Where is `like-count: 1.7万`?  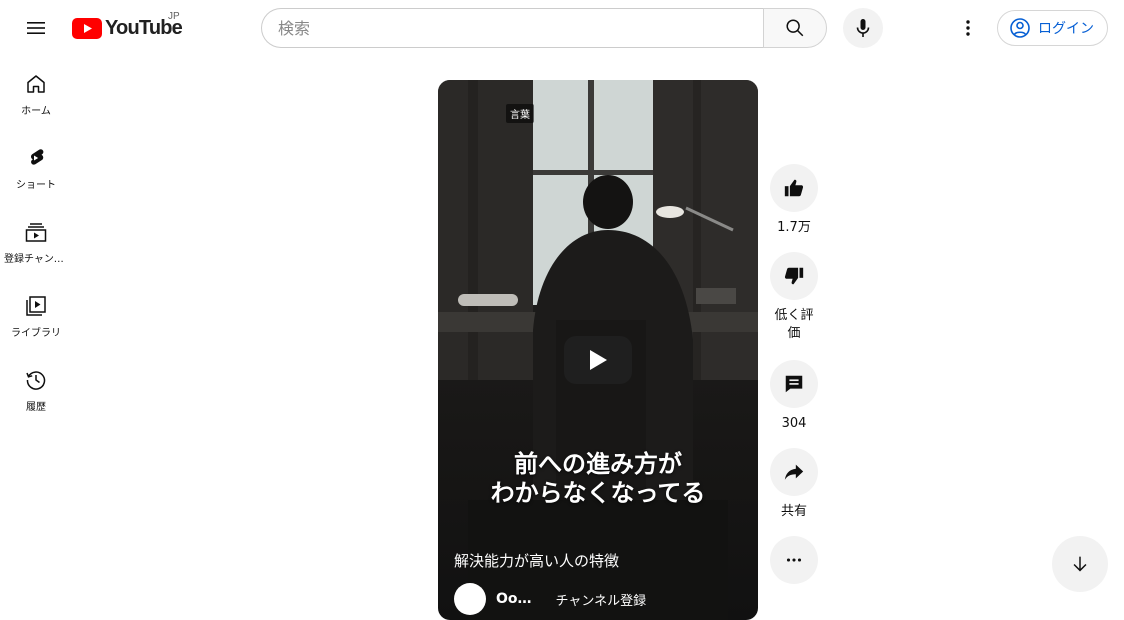
like-count: 1.7万 is located at coordinates (794, 227).